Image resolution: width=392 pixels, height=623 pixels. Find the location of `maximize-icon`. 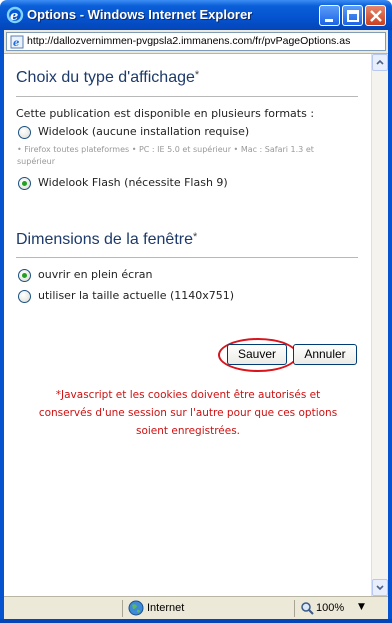

maximize-icon is located at coordinates (353, 16).